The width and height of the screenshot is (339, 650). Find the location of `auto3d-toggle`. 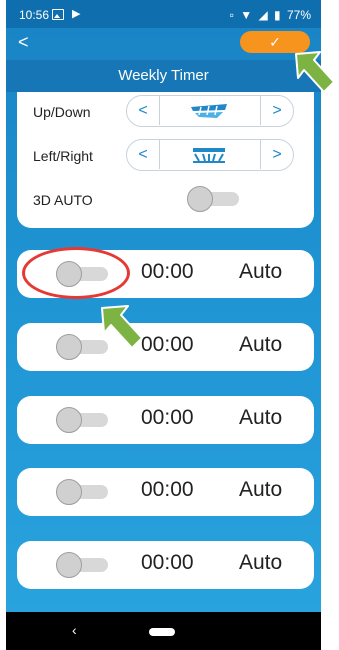

auto3d-toggle is located at coordinates (213, 199).